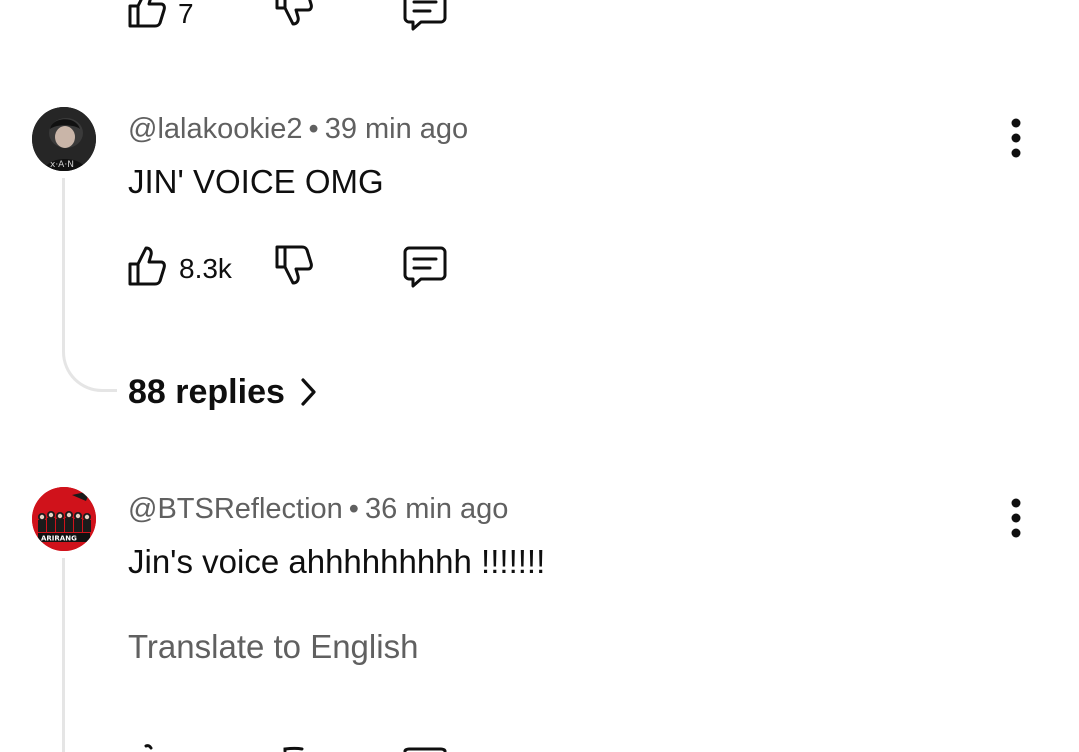 The height and width of the screenshot is (752, 1079). Describe the element at coordinates (256, 181) in the screenshot. I see `comment-text: JIN' VOICE OMG` at that location.